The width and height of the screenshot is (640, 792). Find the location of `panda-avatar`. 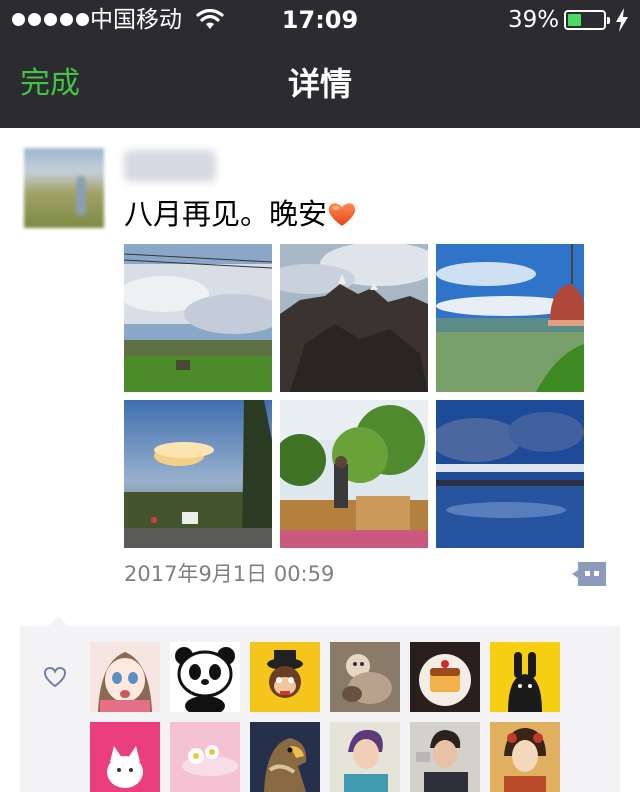

panda-avatar is located at coordinates (205, 677).